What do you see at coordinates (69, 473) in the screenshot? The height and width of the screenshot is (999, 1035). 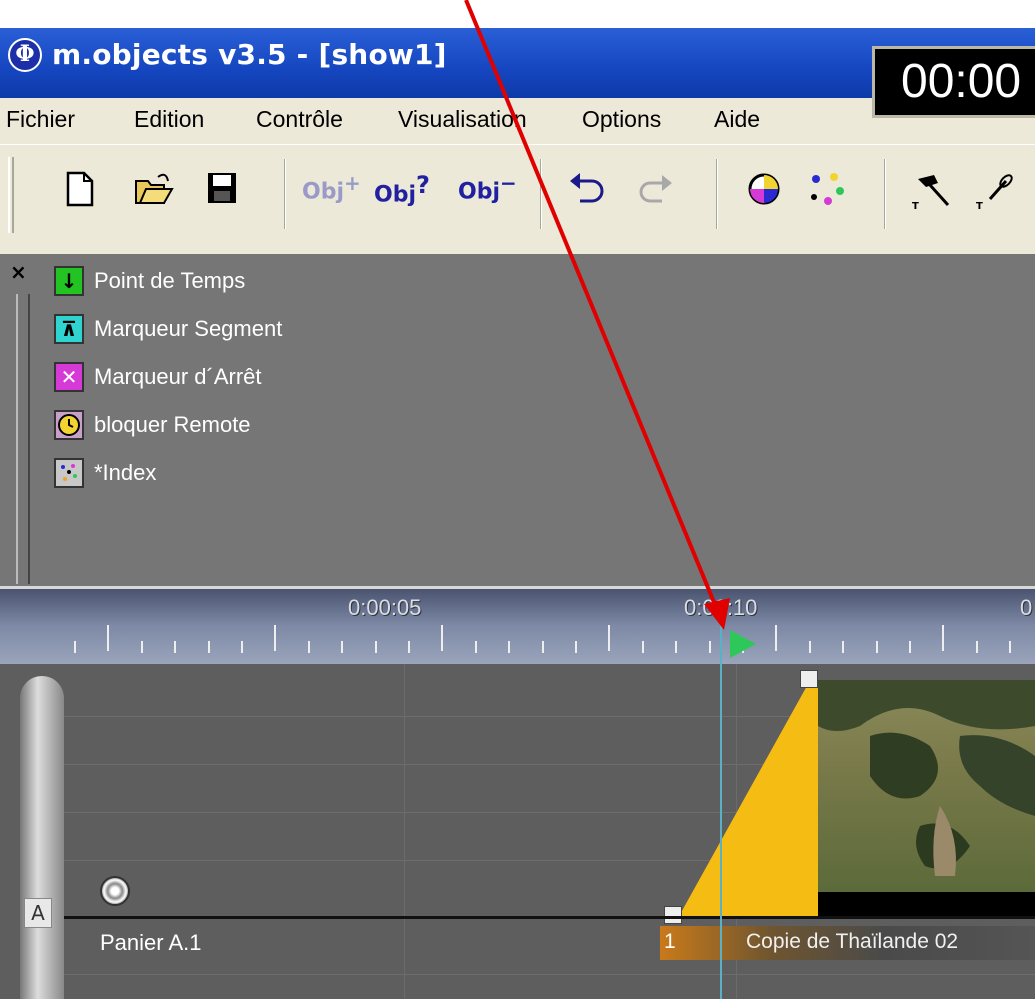 I see `index-icon` at bounding box center [69, 473].